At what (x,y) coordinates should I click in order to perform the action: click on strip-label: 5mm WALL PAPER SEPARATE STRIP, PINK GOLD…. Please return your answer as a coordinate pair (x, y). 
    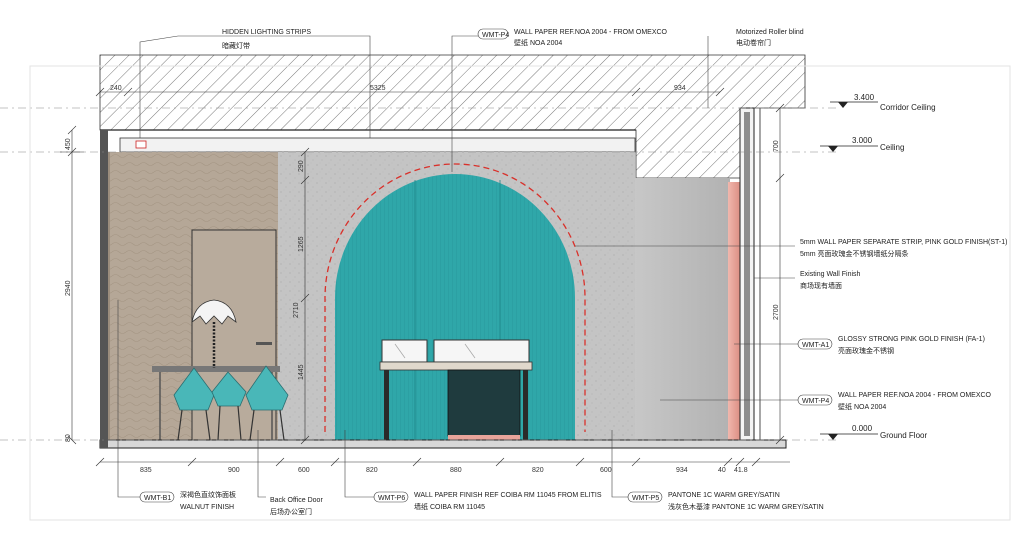
    Looking at the image, I should click on (903, 242).